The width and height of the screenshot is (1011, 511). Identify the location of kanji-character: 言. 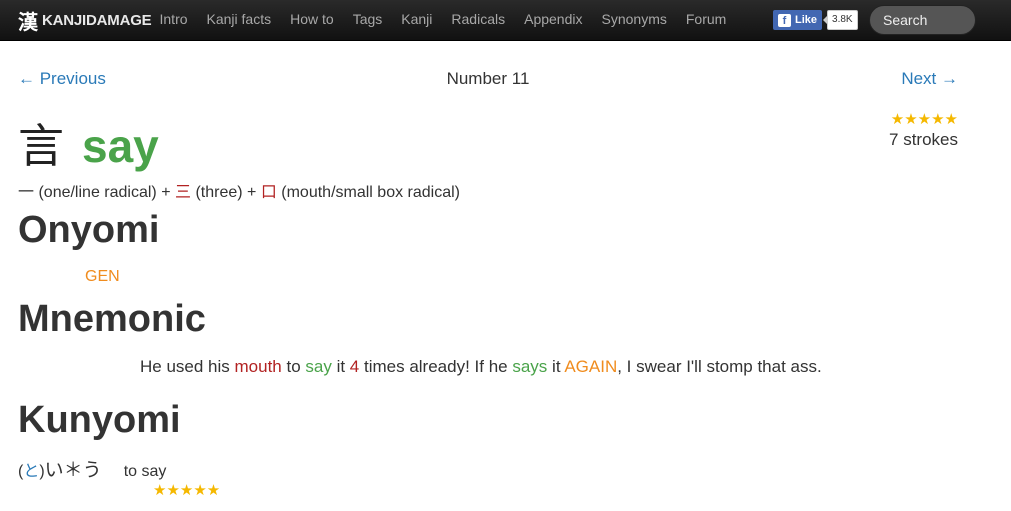
(41, 146).